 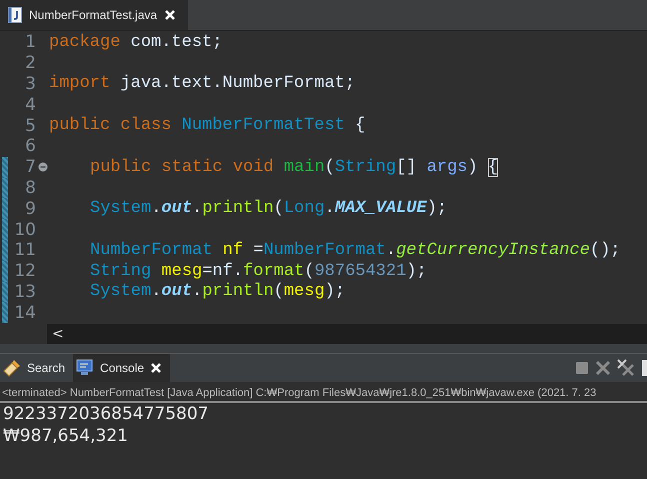 What do you see at coordinates (30, 42) in the screenshot?
I see `line-number: 1` at bounding box center [30, 42].